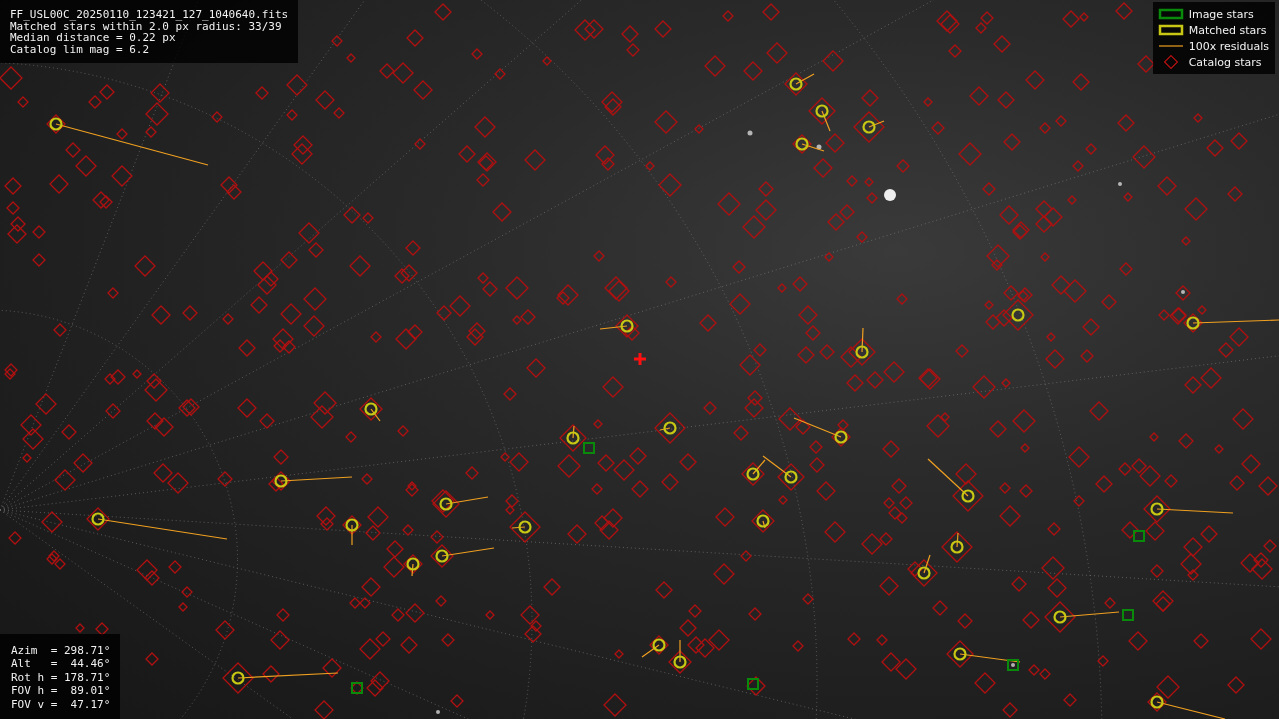 This screenshot has height=719, width=1279. Describe the element at coordinates (61, 664) in the screenshot. I see `info-text: Alt = 44.46°` at that location.